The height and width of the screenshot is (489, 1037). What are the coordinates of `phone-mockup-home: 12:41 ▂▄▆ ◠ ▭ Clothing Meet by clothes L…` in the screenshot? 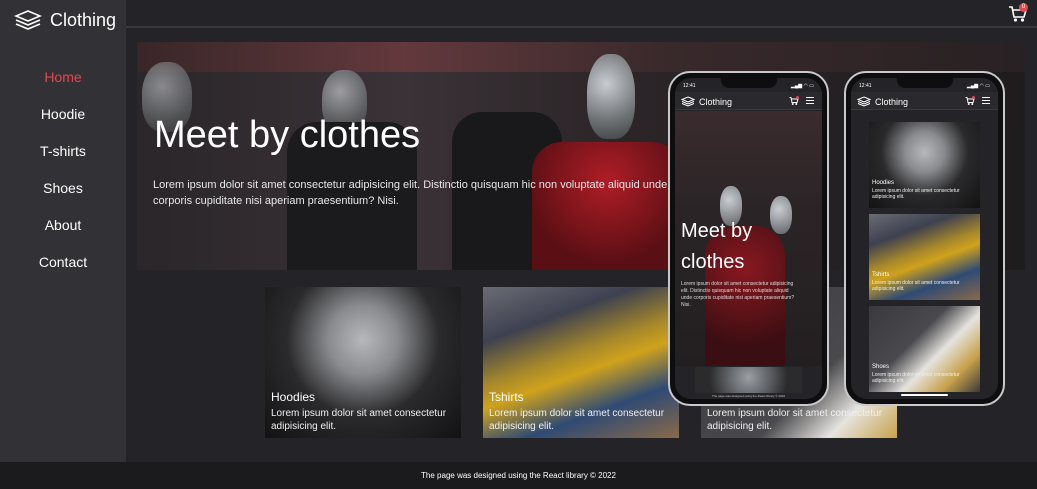 It's located at (748, 238).